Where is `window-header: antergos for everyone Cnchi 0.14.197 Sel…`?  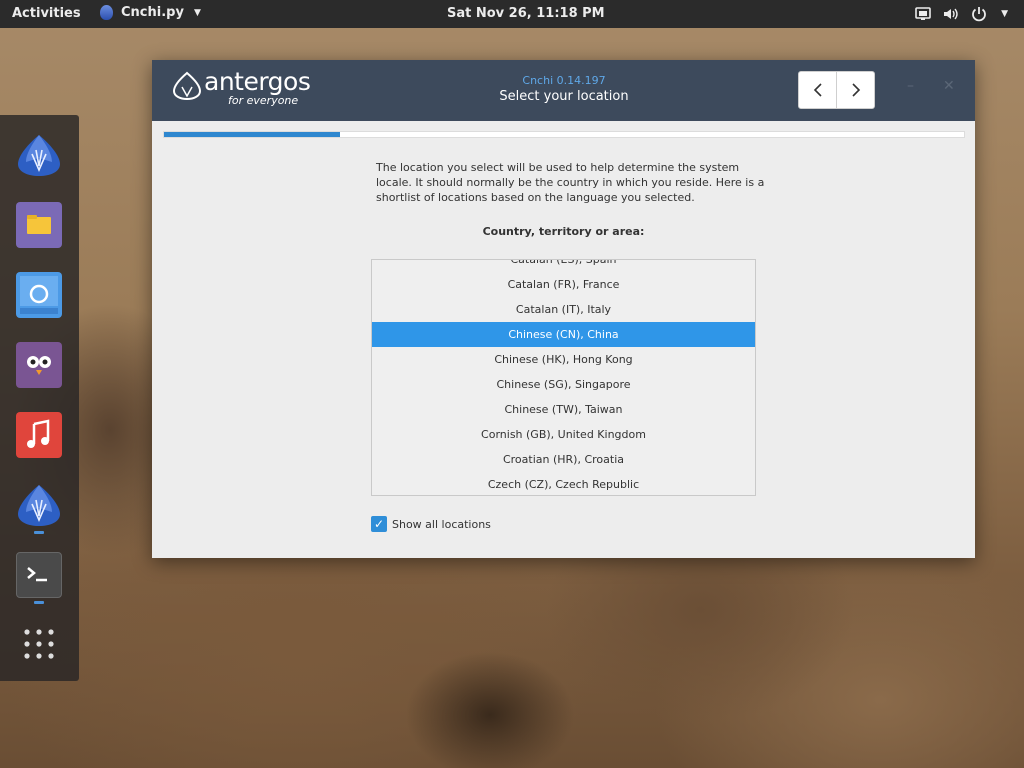 window-header: antergos for everyone Cnchi 0.14.197 Sel… is located at coordinates (563, 90).